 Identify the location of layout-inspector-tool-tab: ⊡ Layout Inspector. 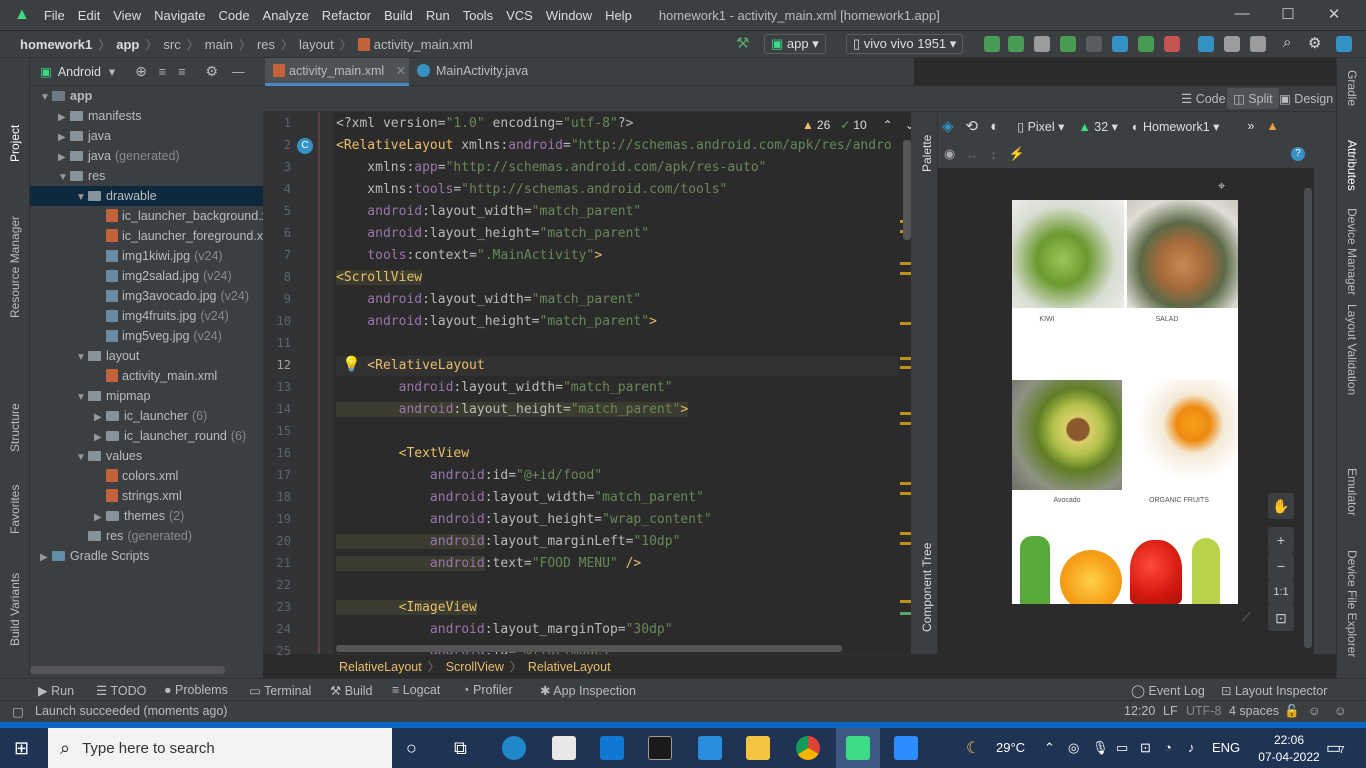
(1274, 690).